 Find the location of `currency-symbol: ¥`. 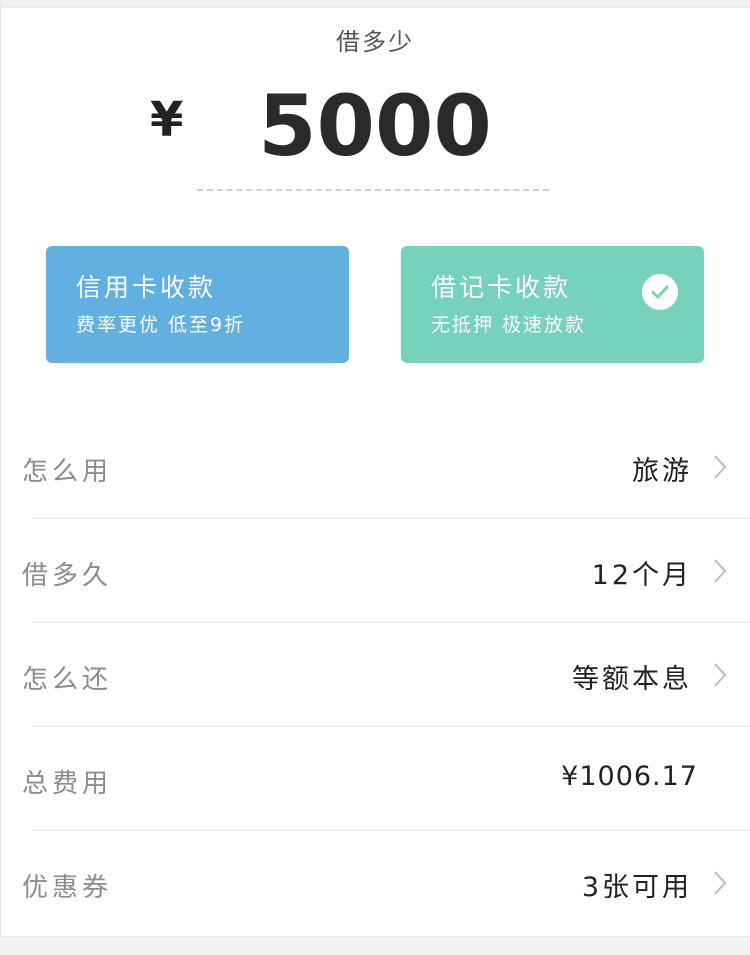

currency-symbol: ¥ is located at coordinates (167, 120).